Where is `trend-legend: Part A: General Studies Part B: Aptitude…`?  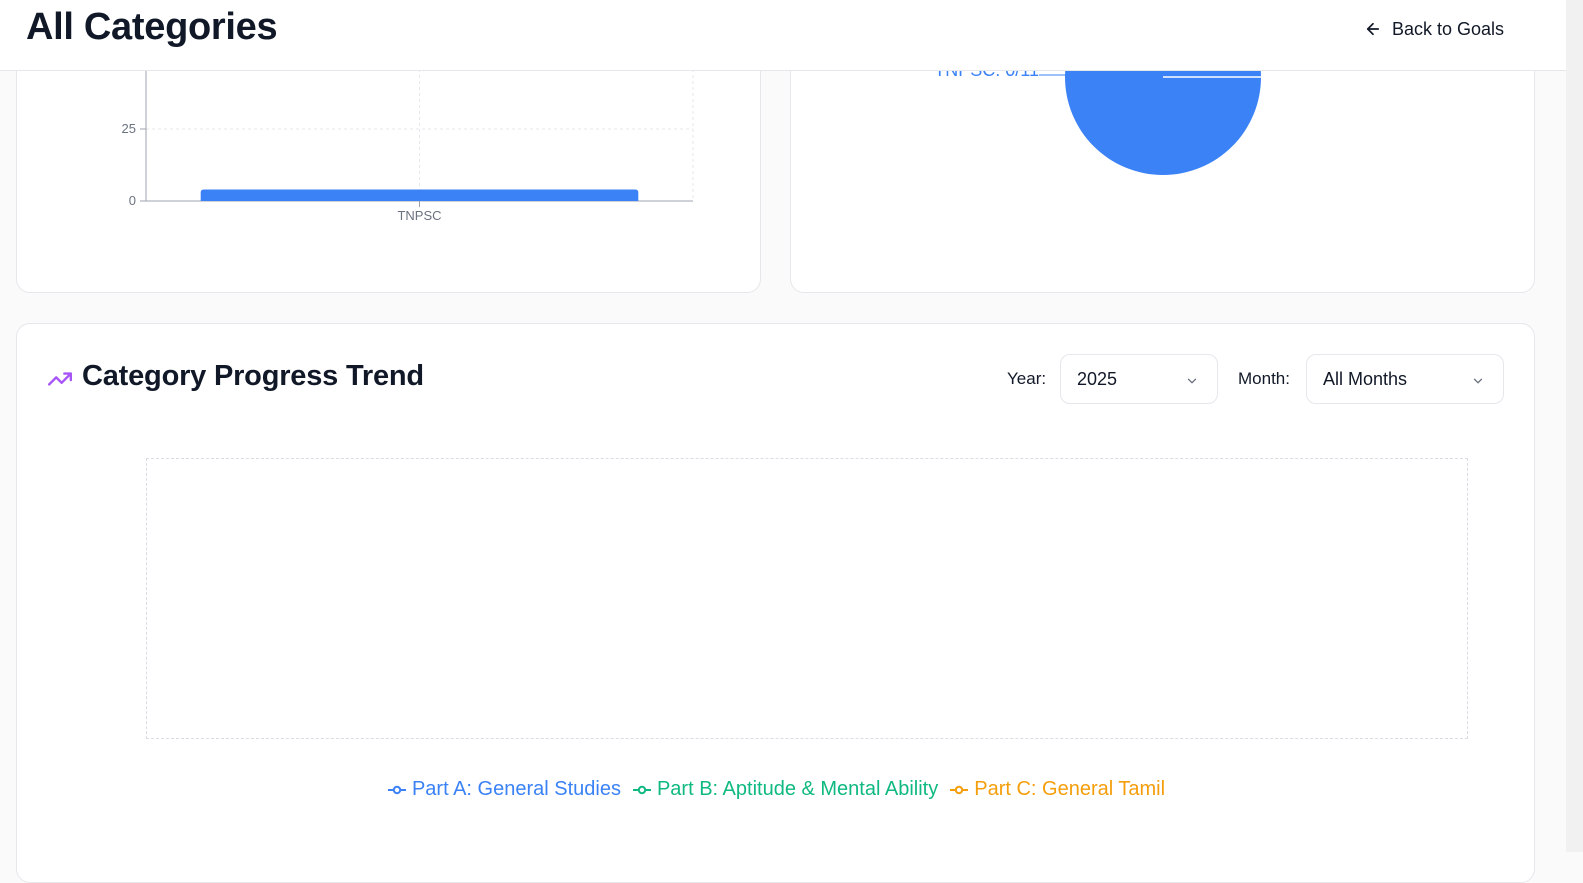
trend-legend: Part A: General Studies Part B: Aptitude… is located at coordinates (776, 789).